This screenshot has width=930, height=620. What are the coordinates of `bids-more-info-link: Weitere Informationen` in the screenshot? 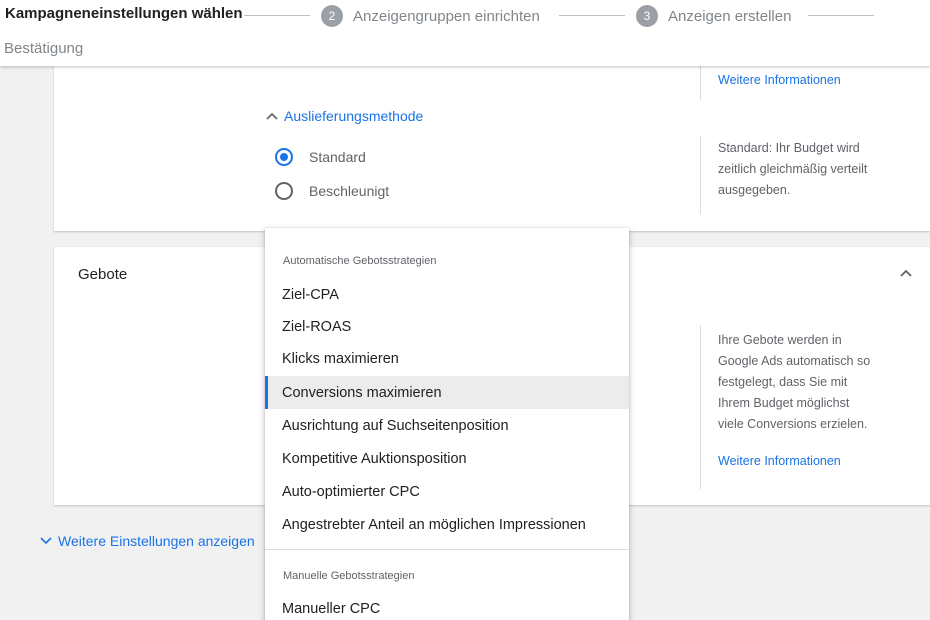 It's located at (779, 461).